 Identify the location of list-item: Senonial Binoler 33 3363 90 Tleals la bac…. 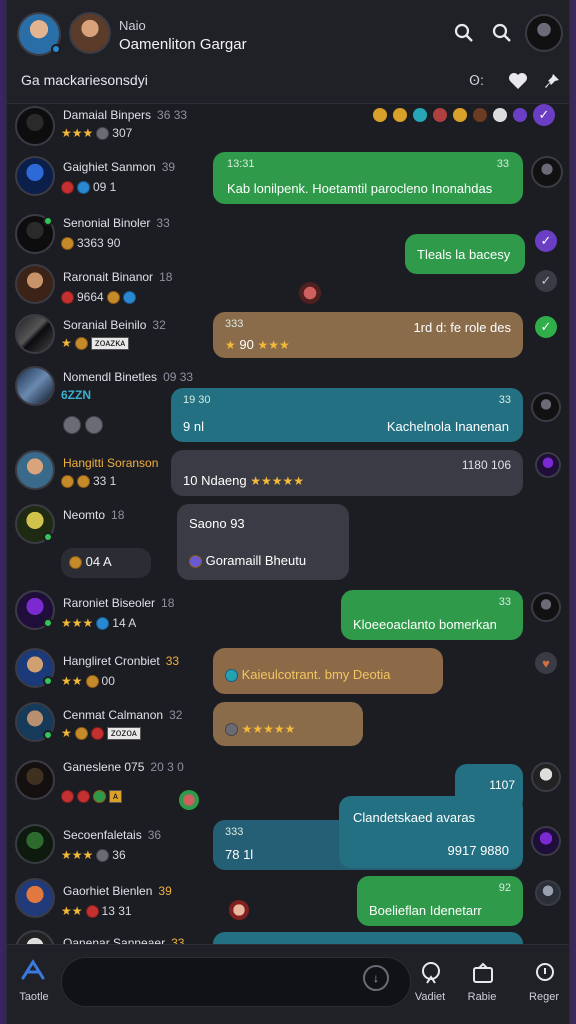
(288, 242).